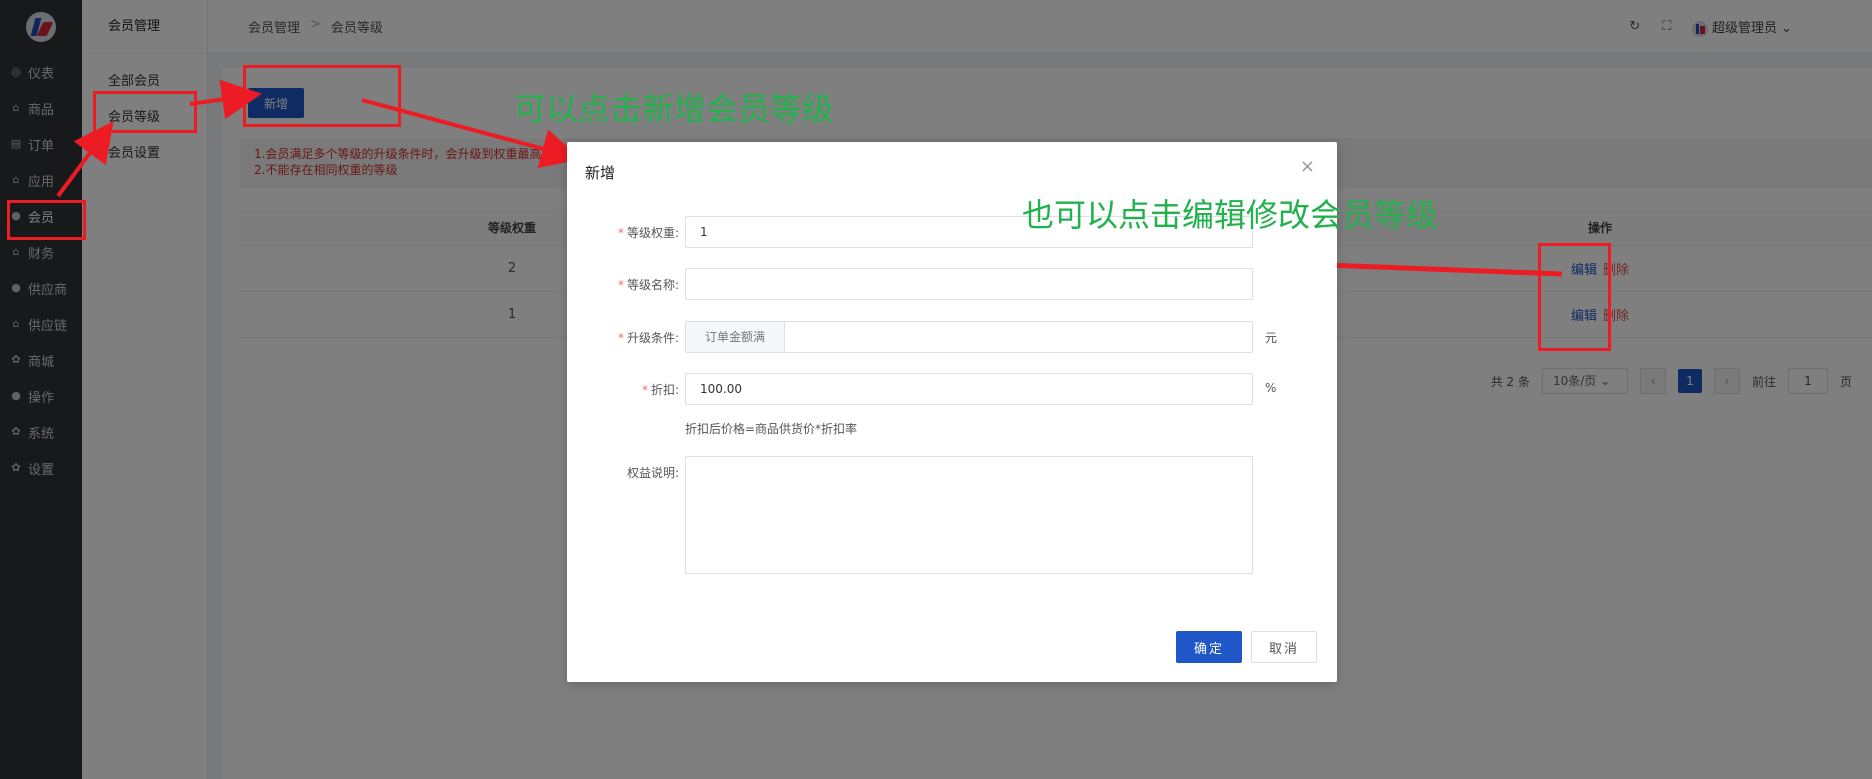 This screenshot has width=1872, height=779. What do you see at coordinates (1271, 388) in the screenshot?
I see `discount-suffix: %` at bounding box center [1271, 388].